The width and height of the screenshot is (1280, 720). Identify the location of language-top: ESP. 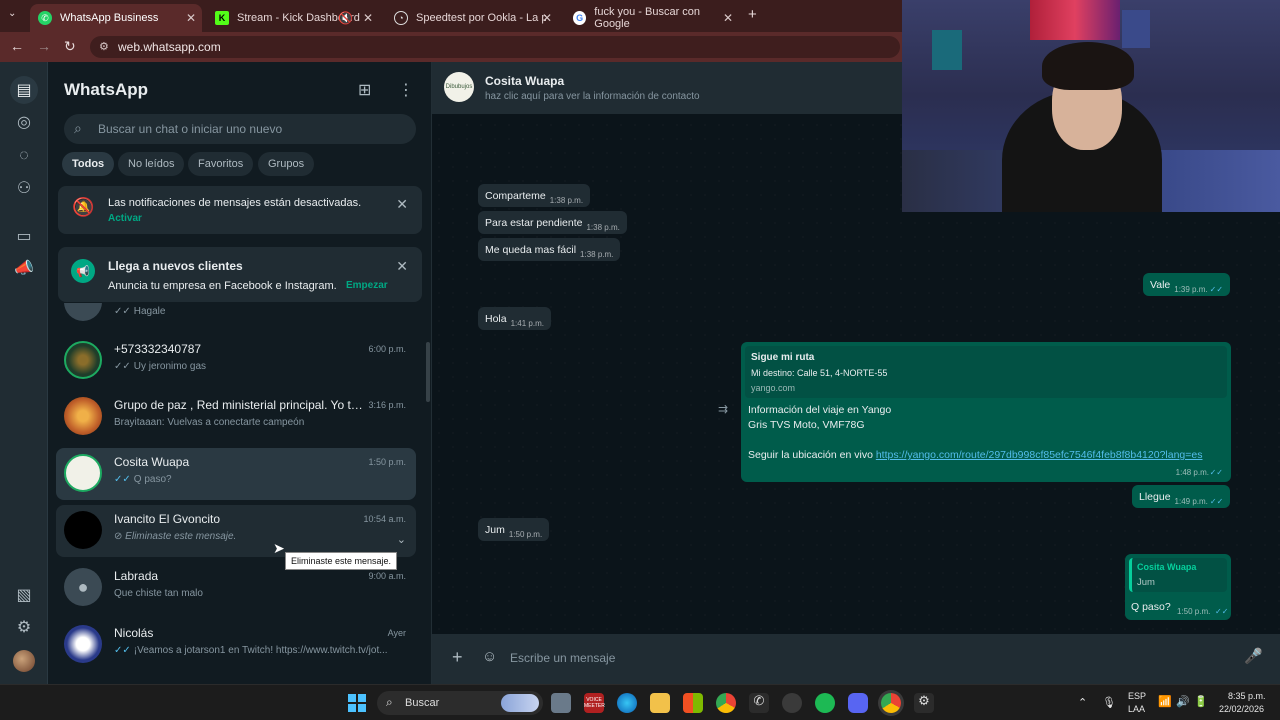
(1137, 696).